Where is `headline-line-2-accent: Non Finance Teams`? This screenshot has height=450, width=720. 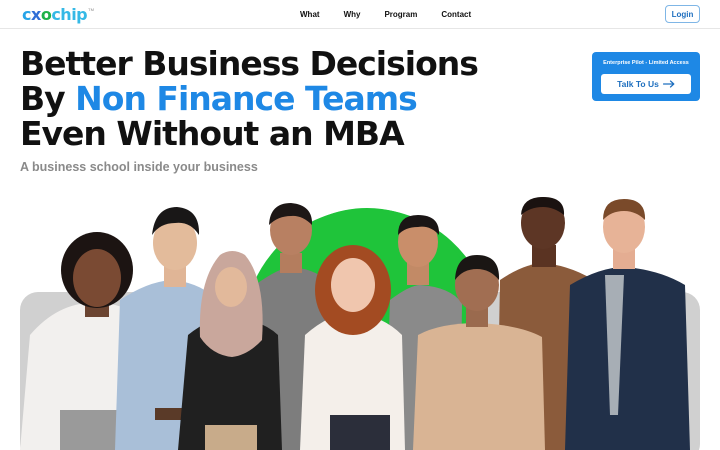 headline-line-2-accent: Non Finance Teams is located at coordinates (246, 98).